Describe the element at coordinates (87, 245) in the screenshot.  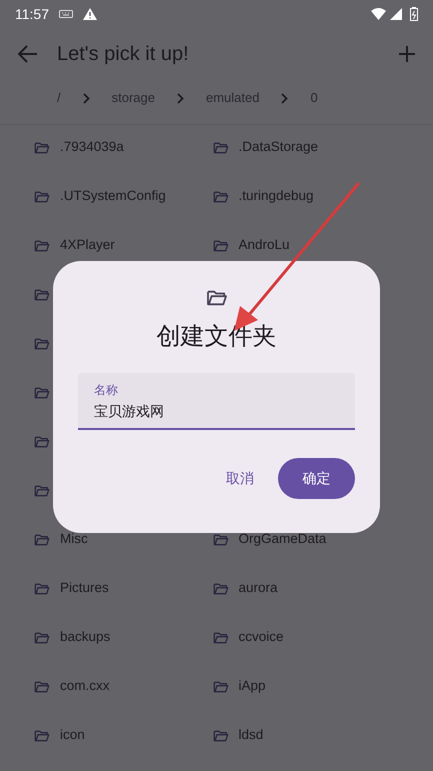
I see `folder-name: 4XPlayer` at that location.